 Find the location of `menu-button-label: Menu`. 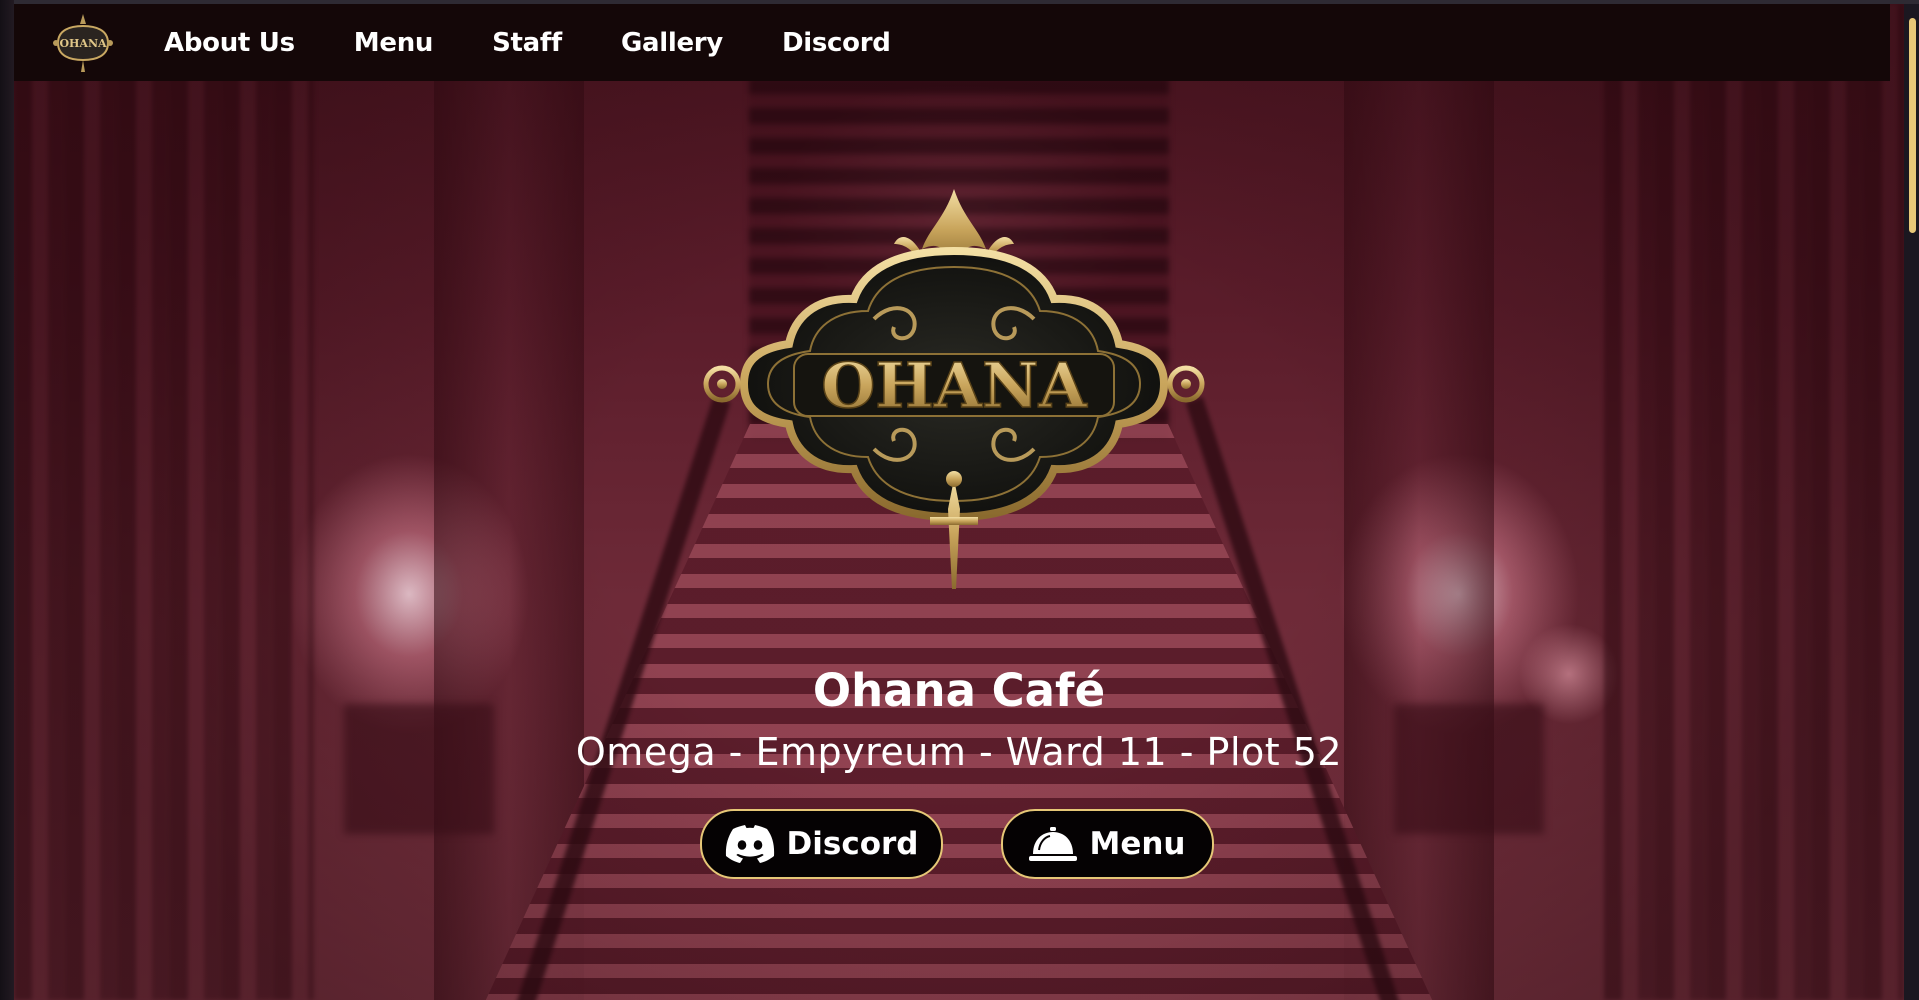

menu-button-label: Menu is located at coordinates (1137, 844).